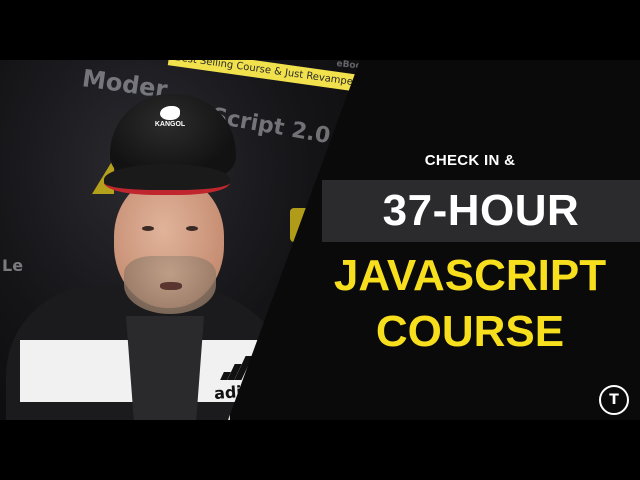 This screenshot has width=640, height=480. Describe the element at coordinates (13, 265) in the screenshot. I see `background-left-fragment: Le` at that location.